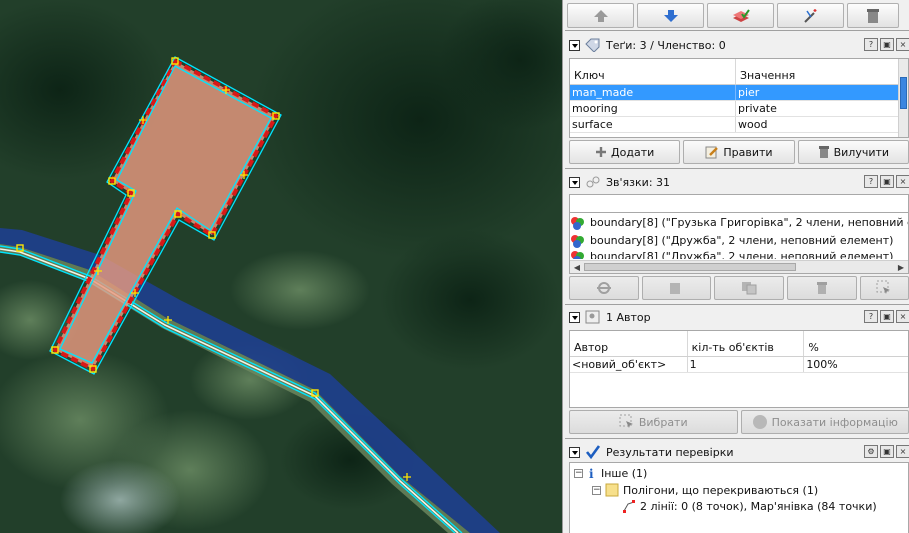  I want to click on tree-node-label: Інше (1), so click(624, 473).